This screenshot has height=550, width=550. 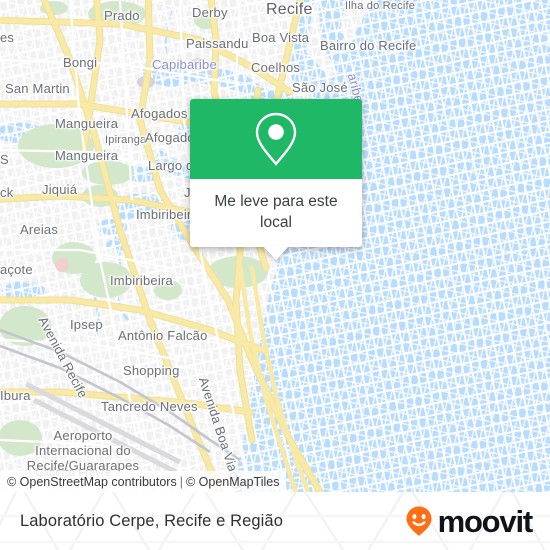 What do you see at coordinates (126, 140) in the screenshot?
I see `map-label: Ipiranga` at bounding box center [126, 140].